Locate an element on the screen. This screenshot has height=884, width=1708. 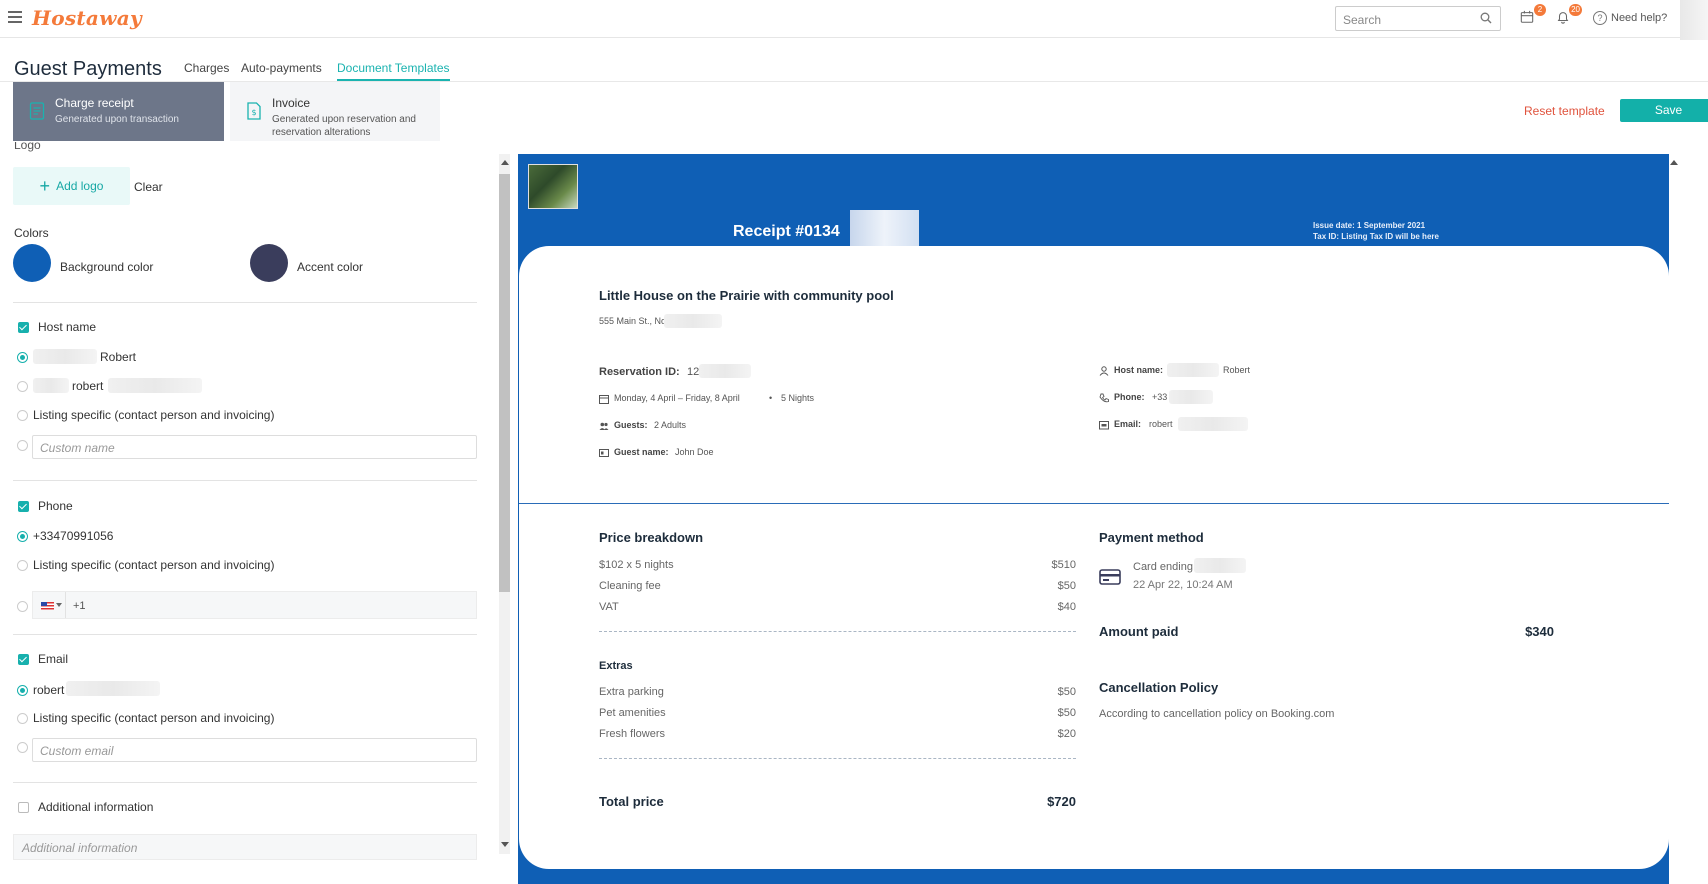
user-avatar is located at coordinates (1694, 20).